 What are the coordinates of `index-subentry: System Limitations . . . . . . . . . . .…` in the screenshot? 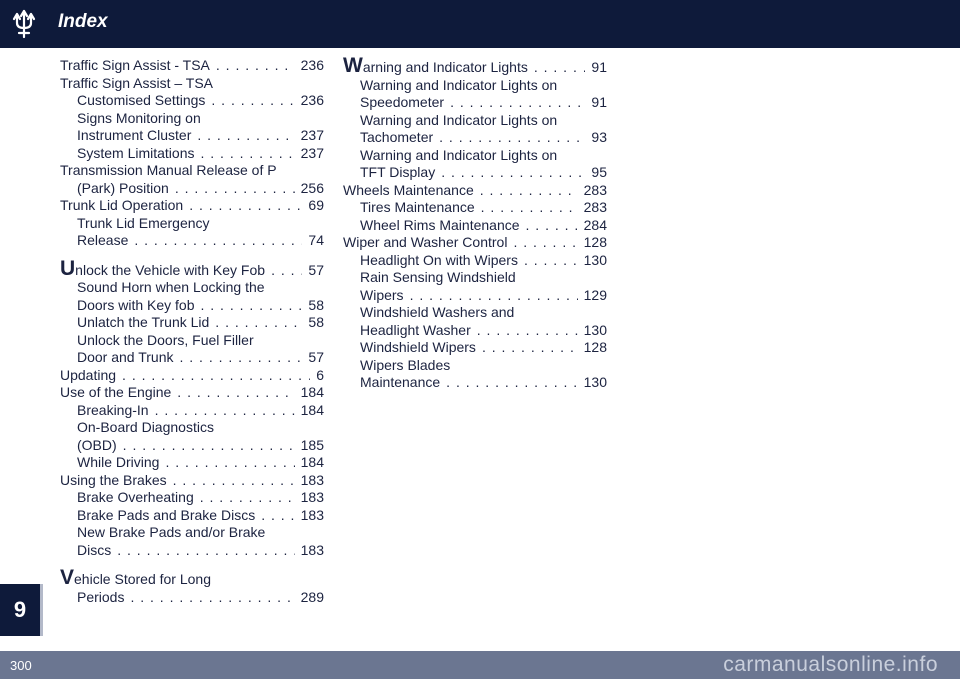 It's located at (192, 154).